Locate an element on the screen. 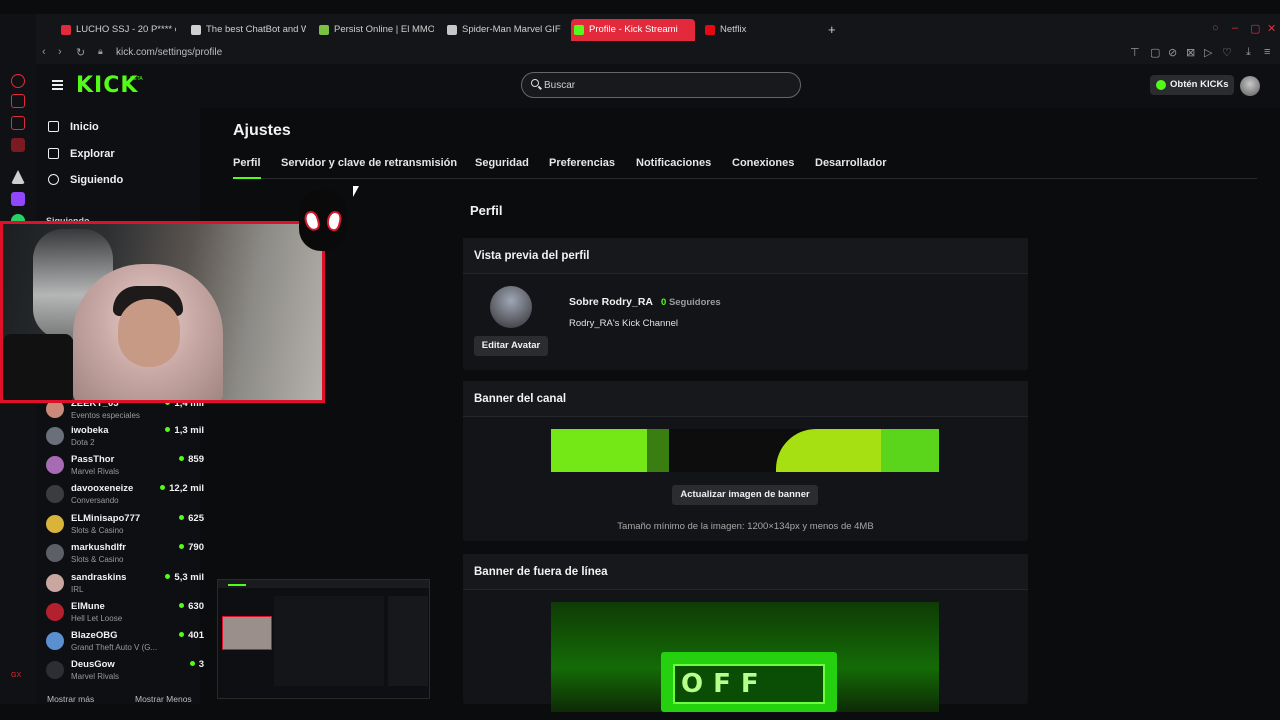  channel-item: davooxeneize Conversando 12,2 mil is located at coordinates (125, 495).